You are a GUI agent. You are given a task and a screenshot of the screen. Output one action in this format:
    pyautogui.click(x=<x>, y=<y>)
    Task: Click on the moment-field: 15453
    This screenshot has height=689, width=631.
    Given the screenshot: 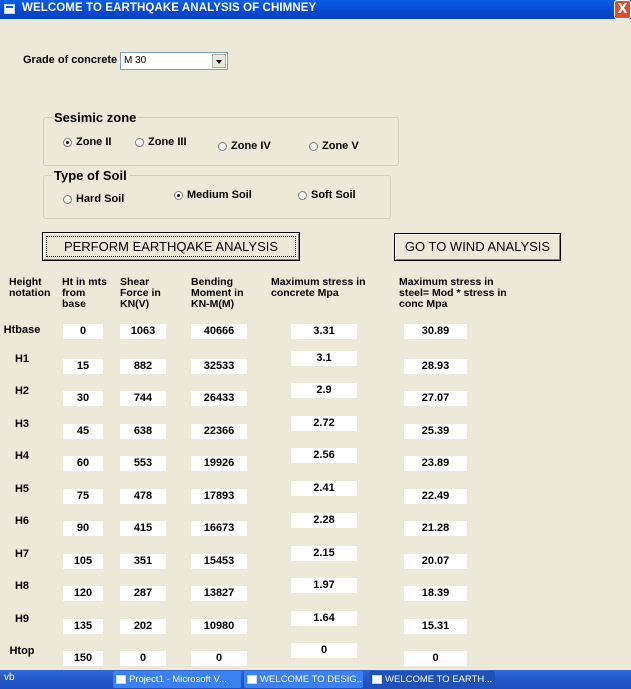 What is the action you would take?
    pyautogui.click(x=219, y=561)
    